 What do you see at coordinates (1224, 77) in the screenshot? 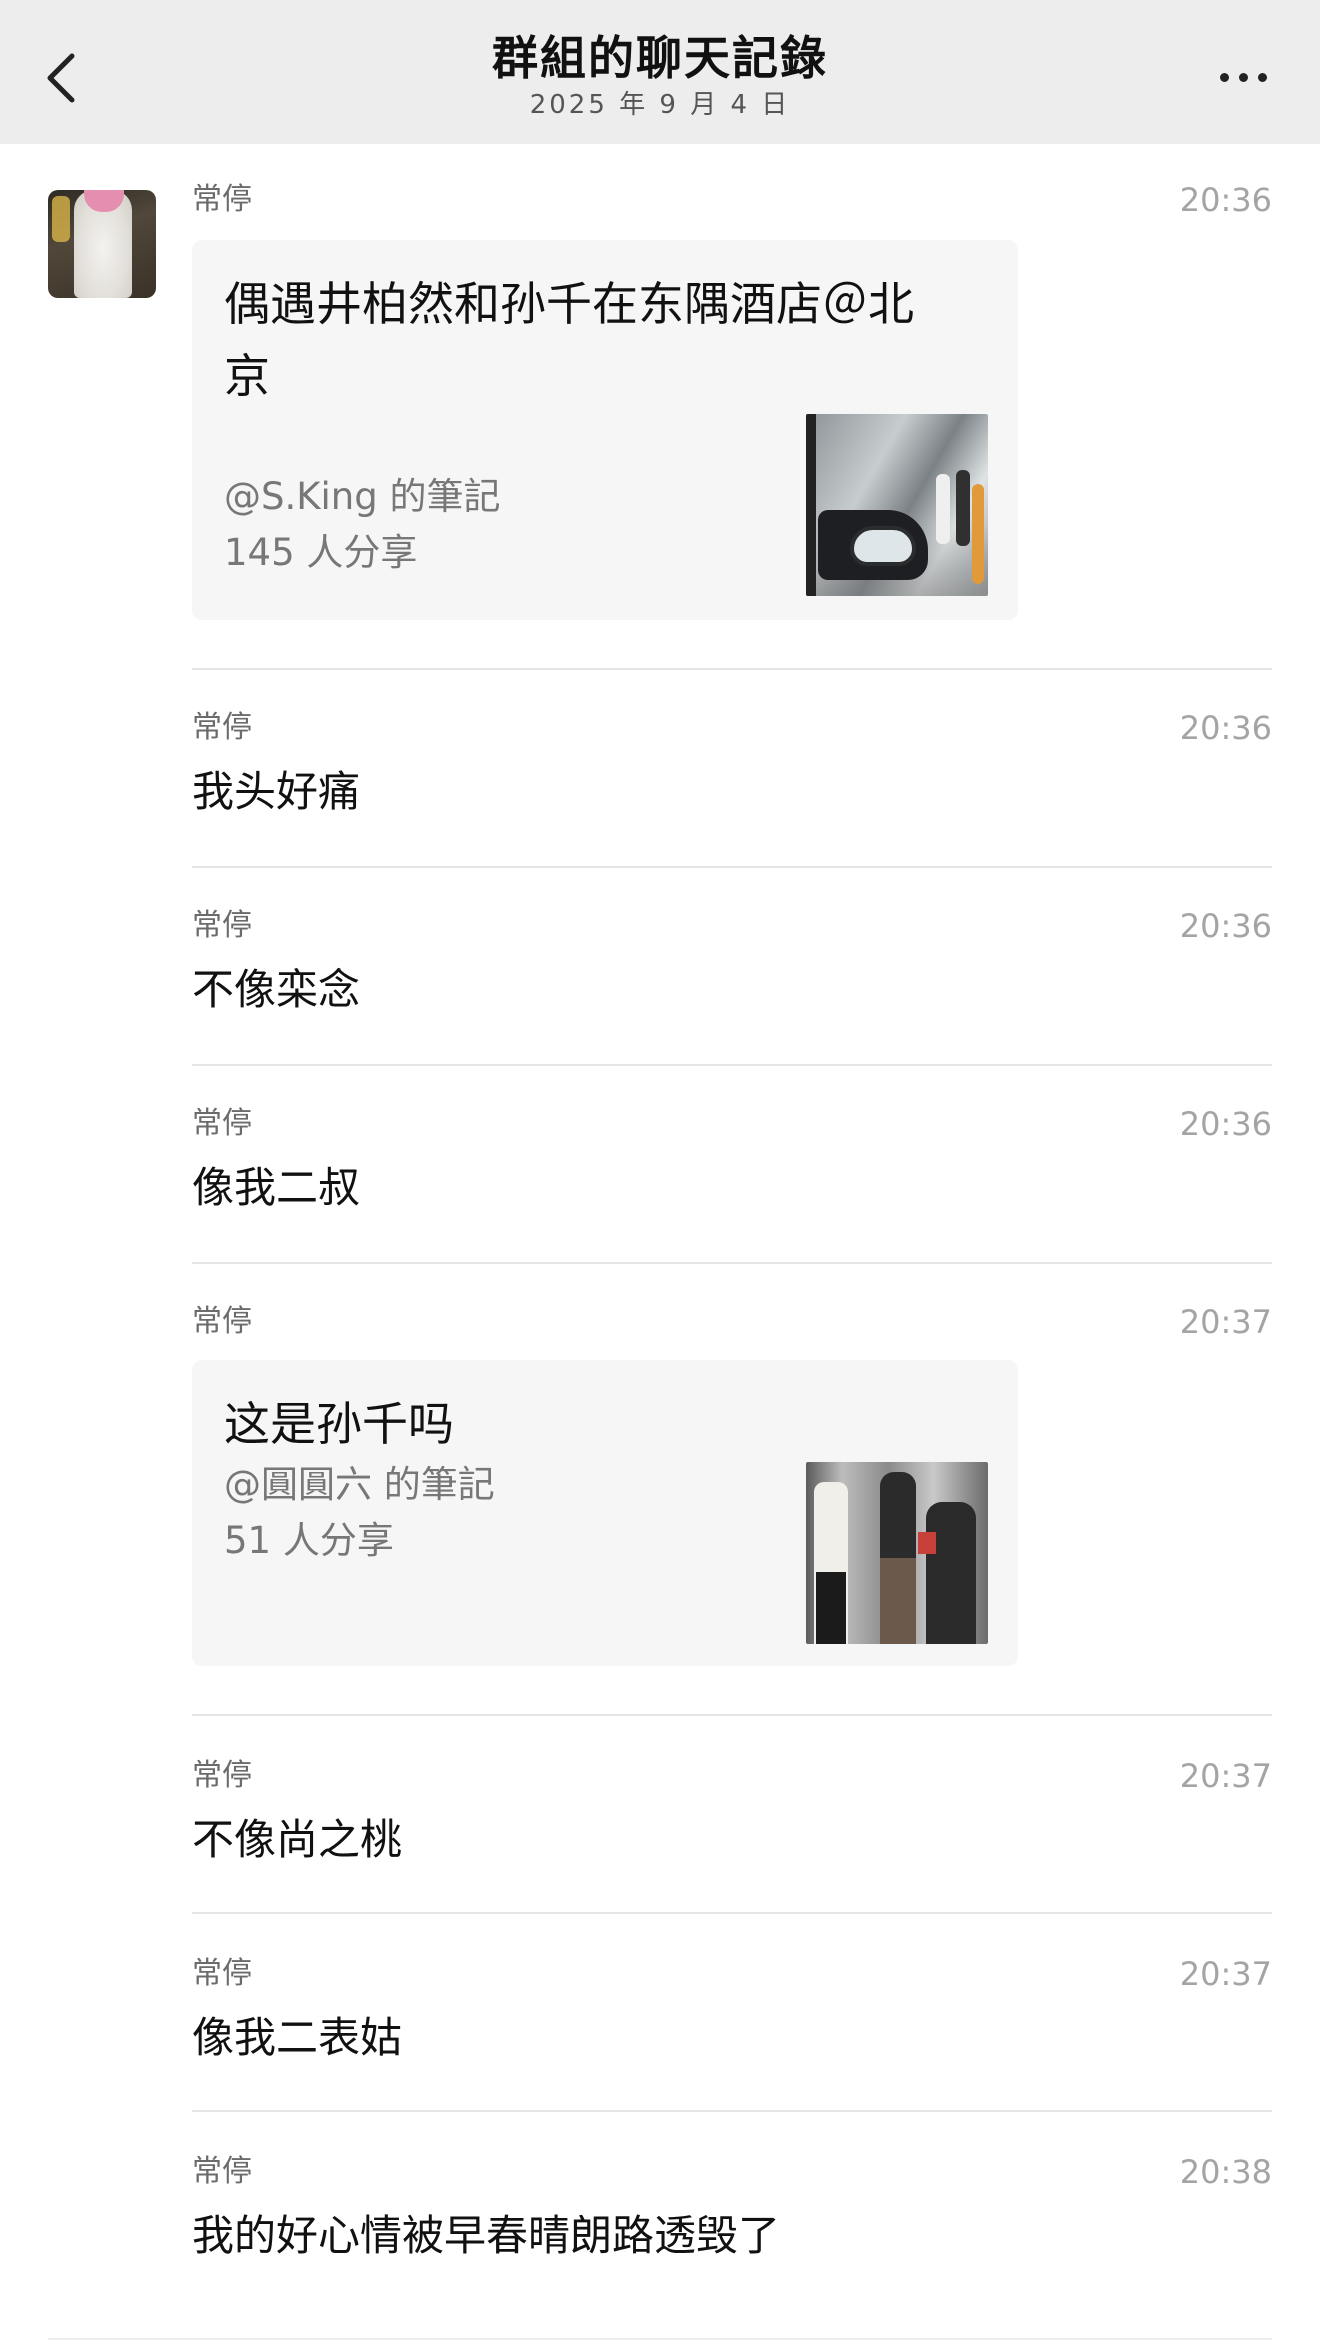
I see `more-icon` at bounding box center [1224, 77].